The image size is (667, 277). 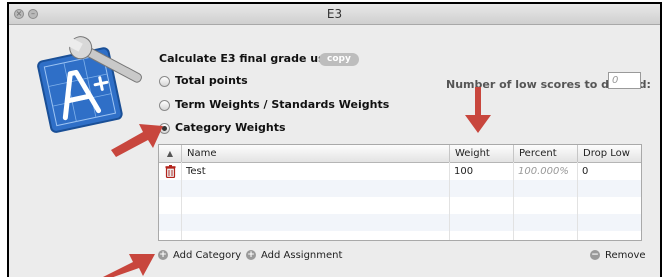 What do you see at coordinates (193, 171) in the screenshot?
I see `cell-name: Test` at bounding box center [193, 171].